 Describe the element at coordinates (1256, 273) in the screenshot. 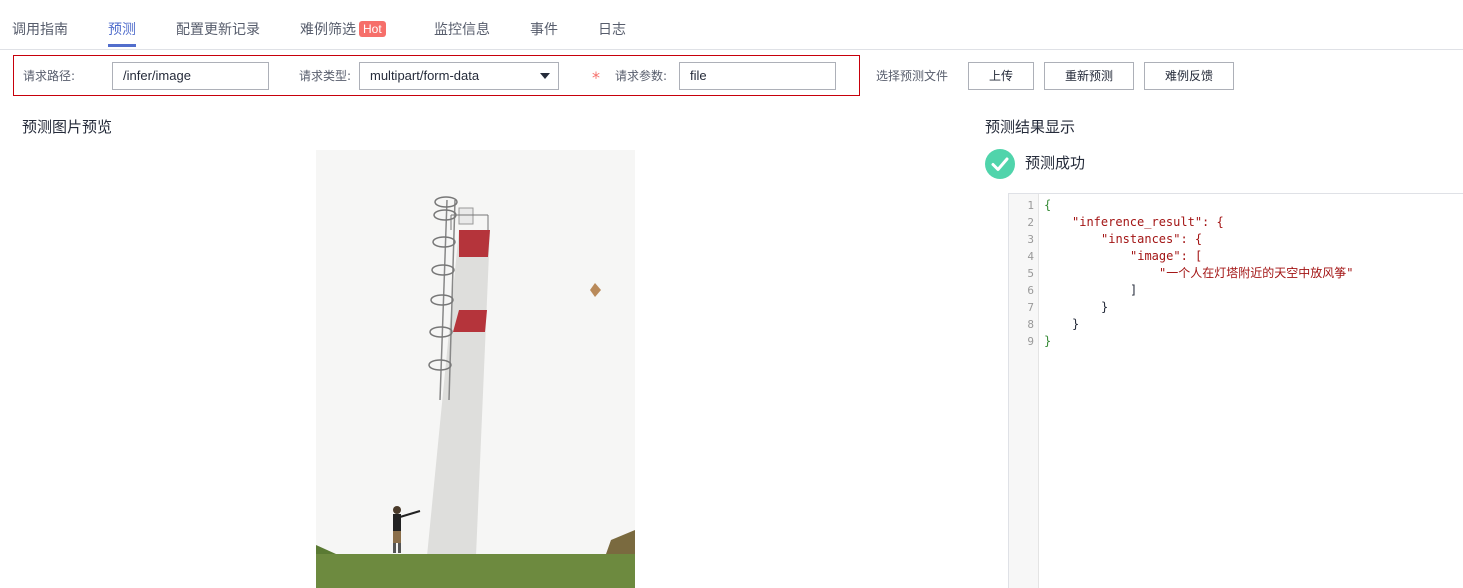

I see `code-line: "一个人在灯塔附近的天空中放风筝"` at that location.